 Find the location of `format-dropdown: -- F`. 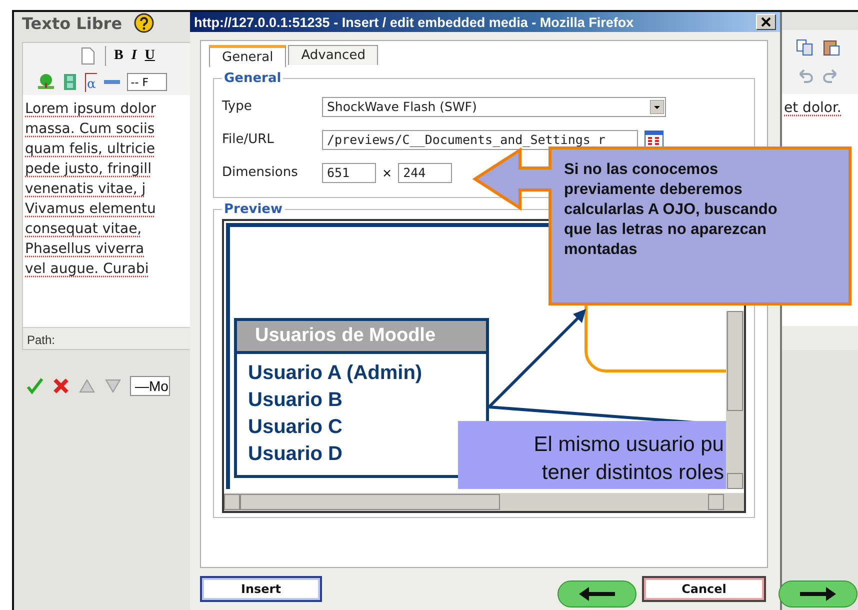

format-dropdown: -- F is located at coordinates (146, 82).